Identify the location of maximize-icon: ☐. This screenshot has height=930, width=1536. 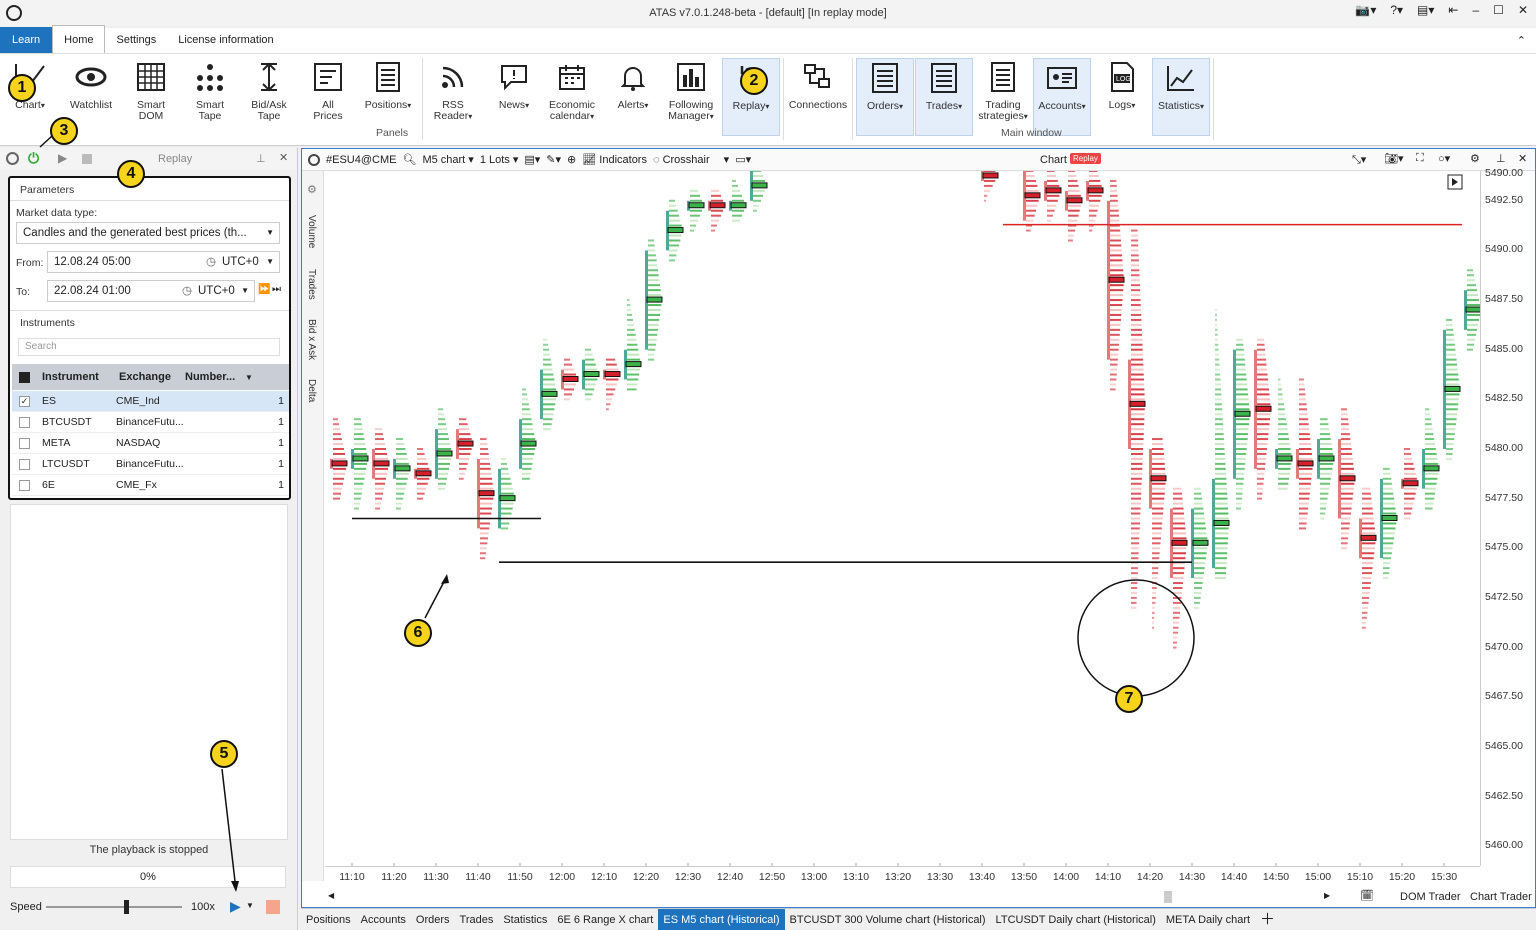
(1498, 10).